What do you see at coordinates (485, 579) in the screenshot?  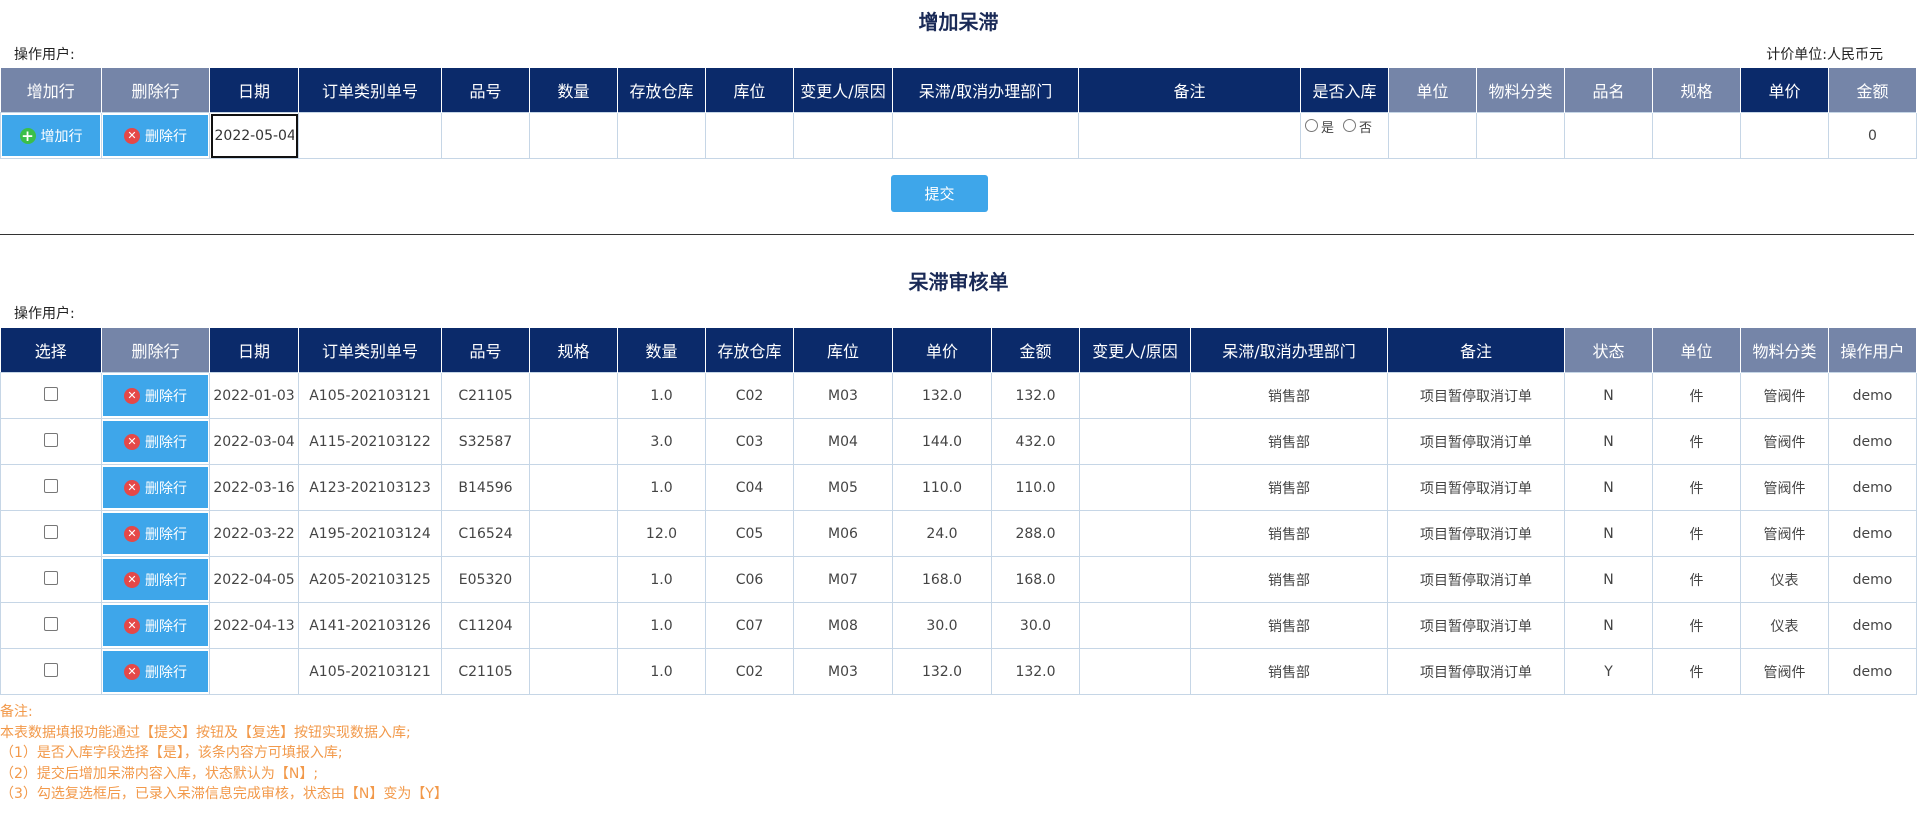 I see `cell-part: E05320` at bounding box center [485, 579].